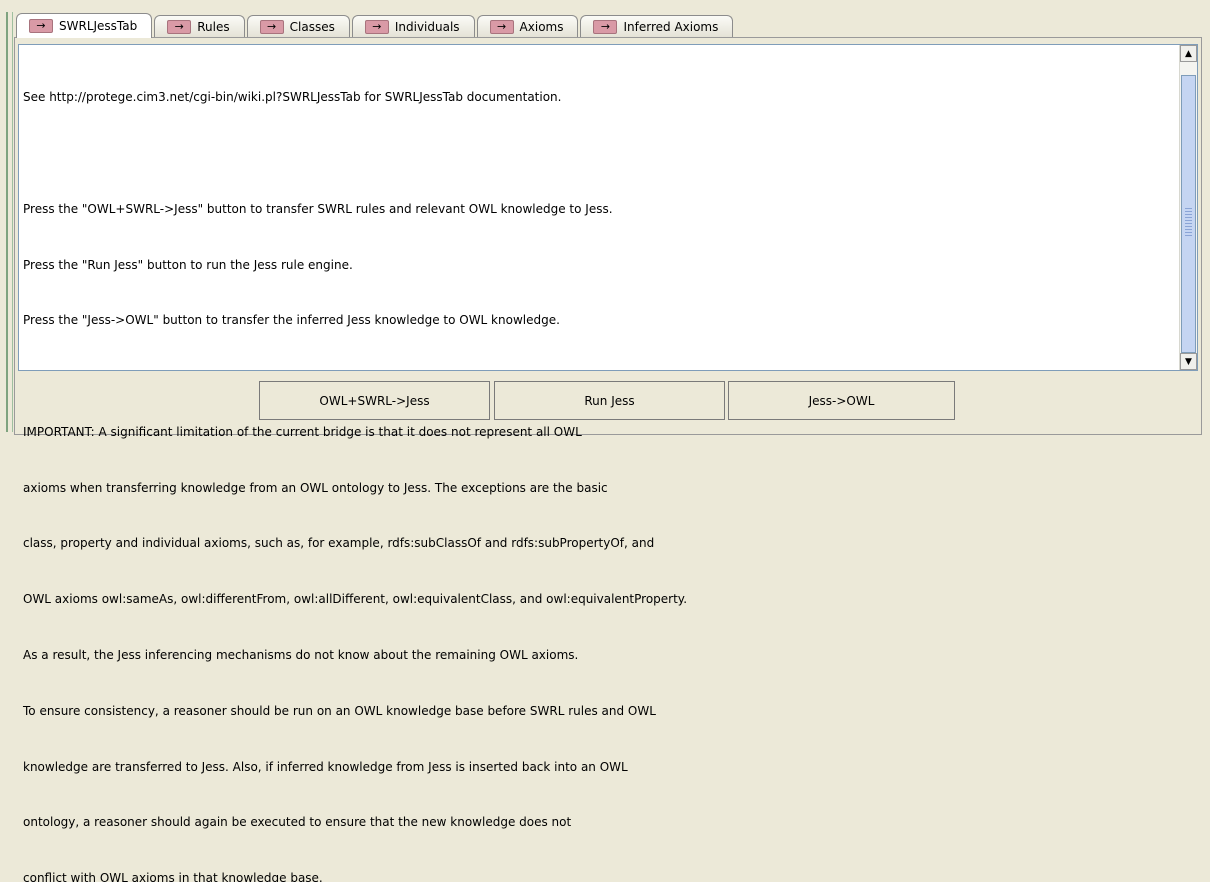  I want to click on left-border-inner, so click(12, 222).